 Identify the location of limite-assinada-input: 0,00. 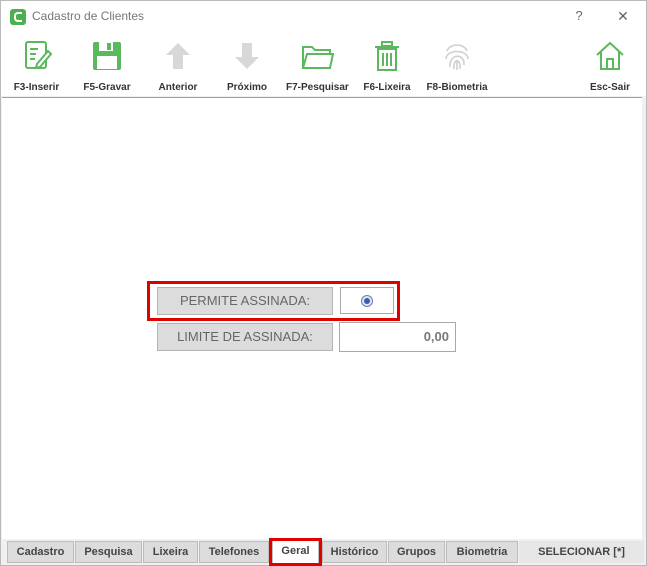
(397, 337).